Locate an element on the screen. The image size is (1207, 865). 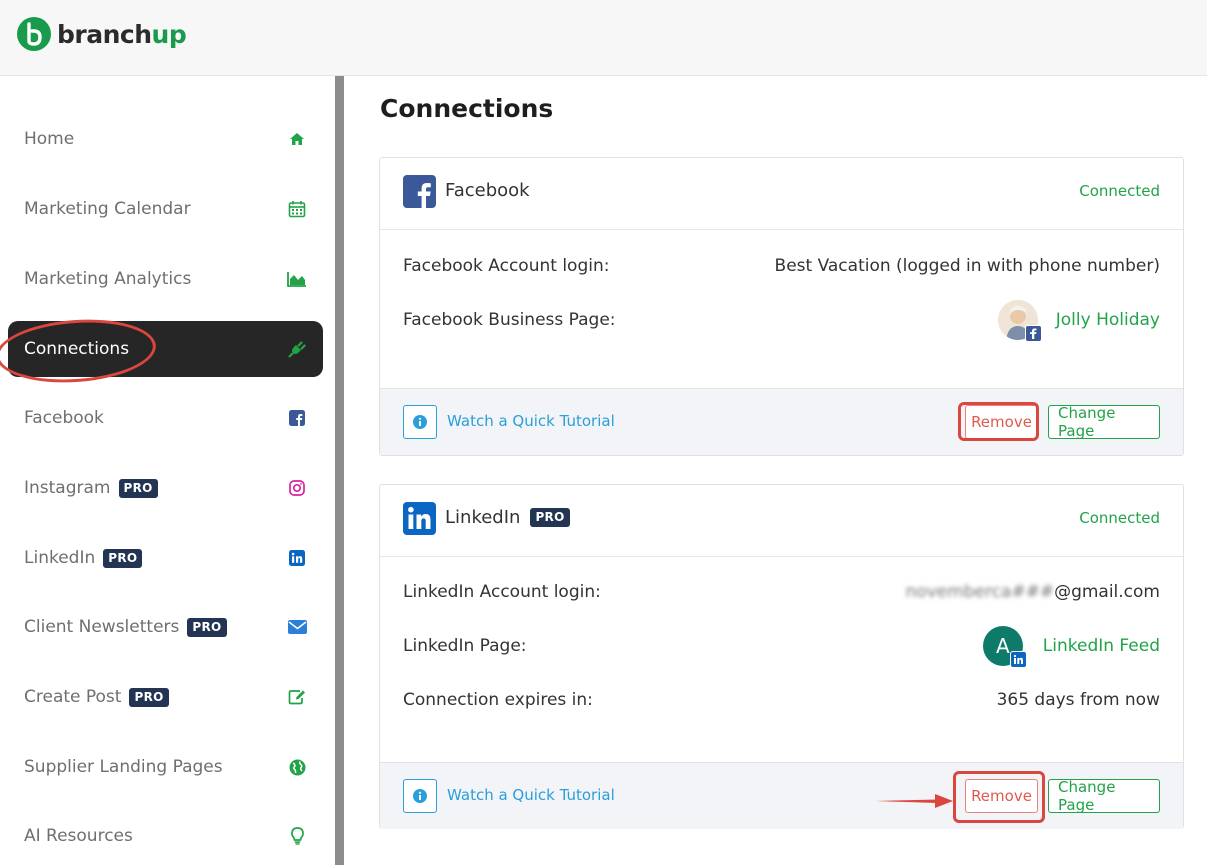
card-header: LinkedIn PRO Connected is located at coordinates (781, 521).